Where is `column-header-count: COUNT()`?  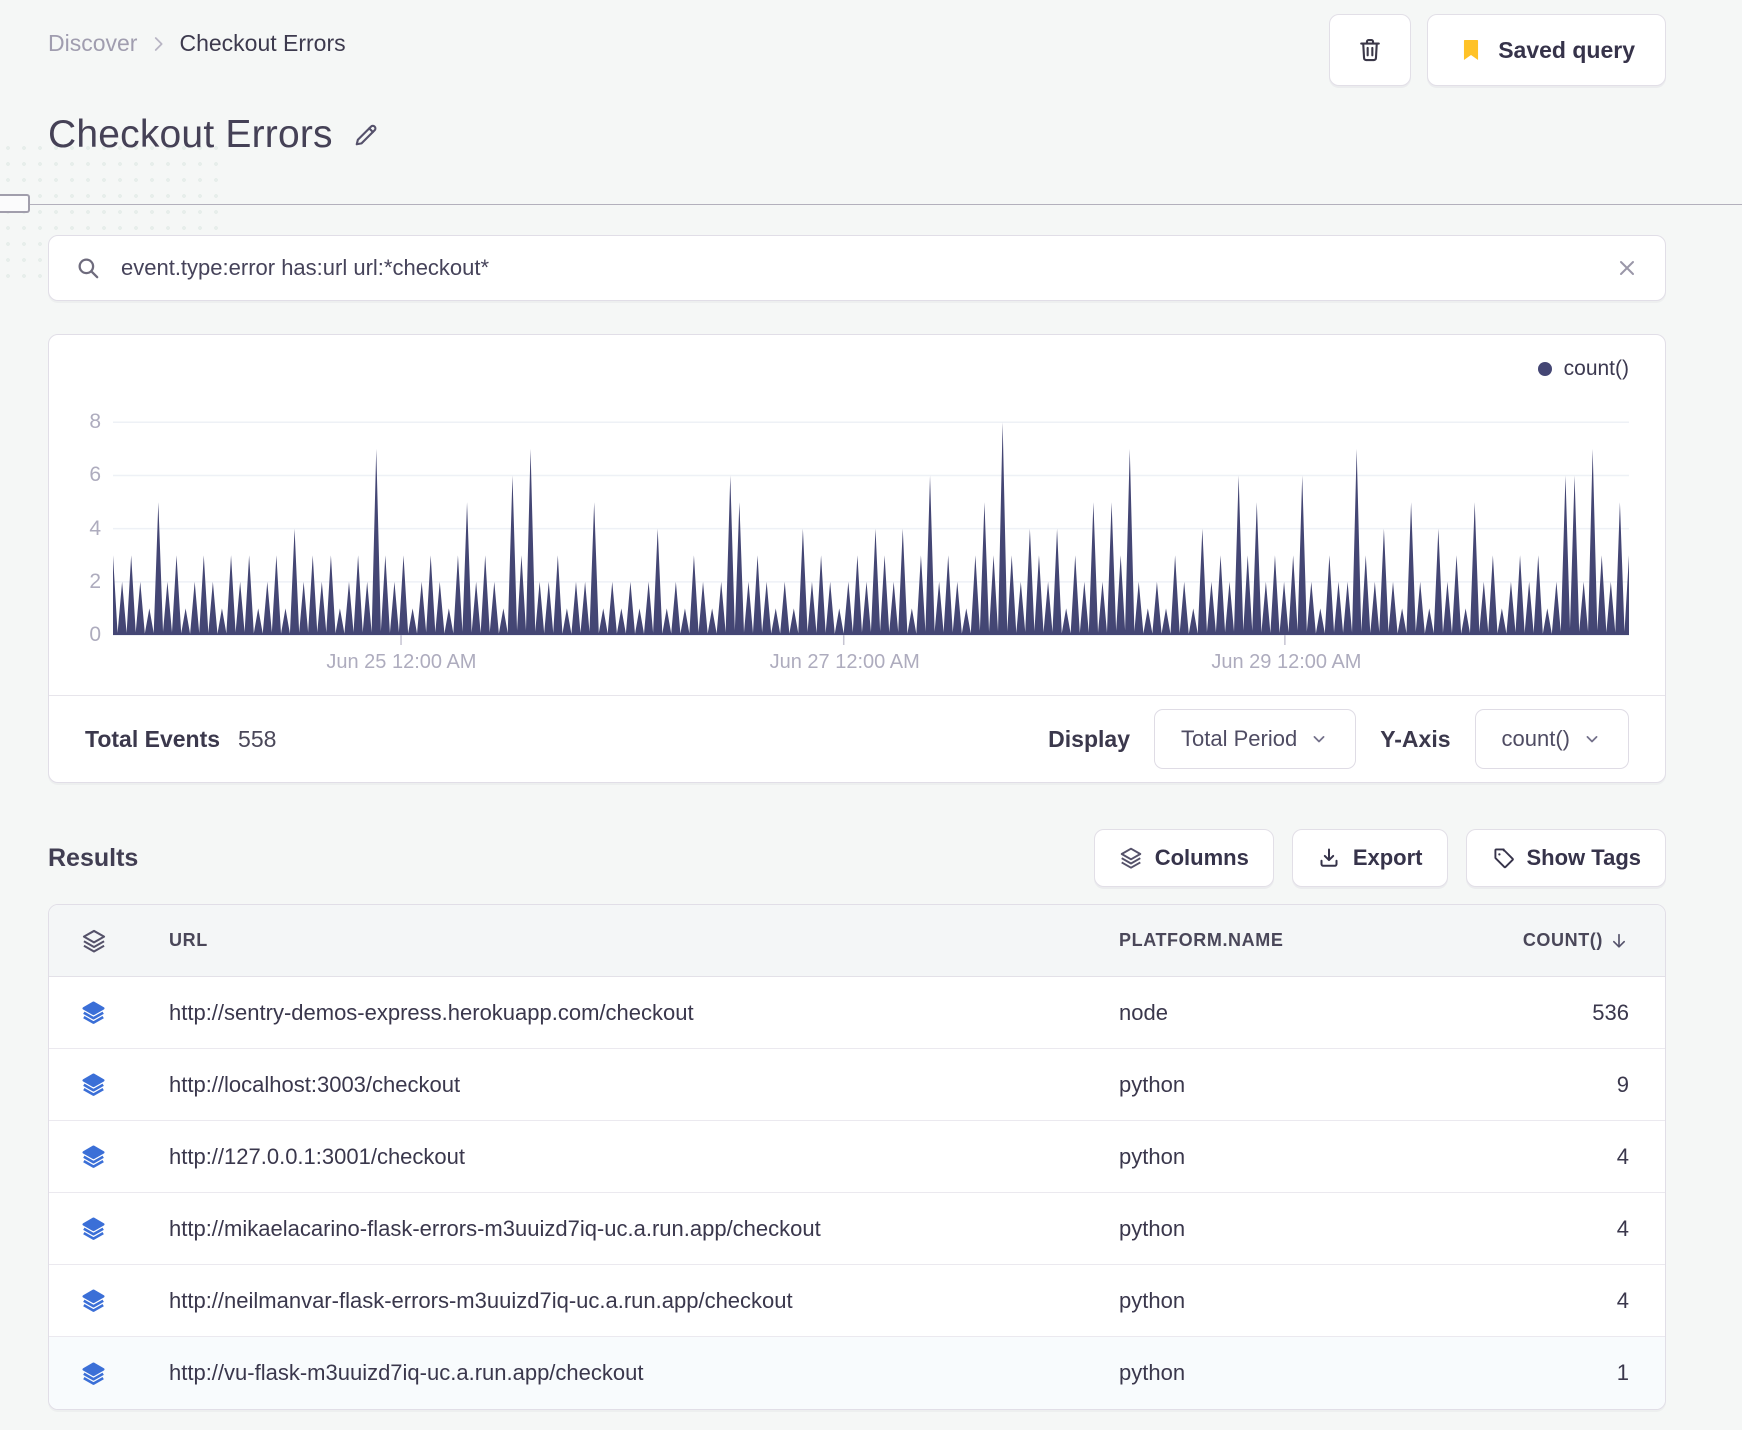 column-header-count: COUNT() is located at coordinates (1554, 940).